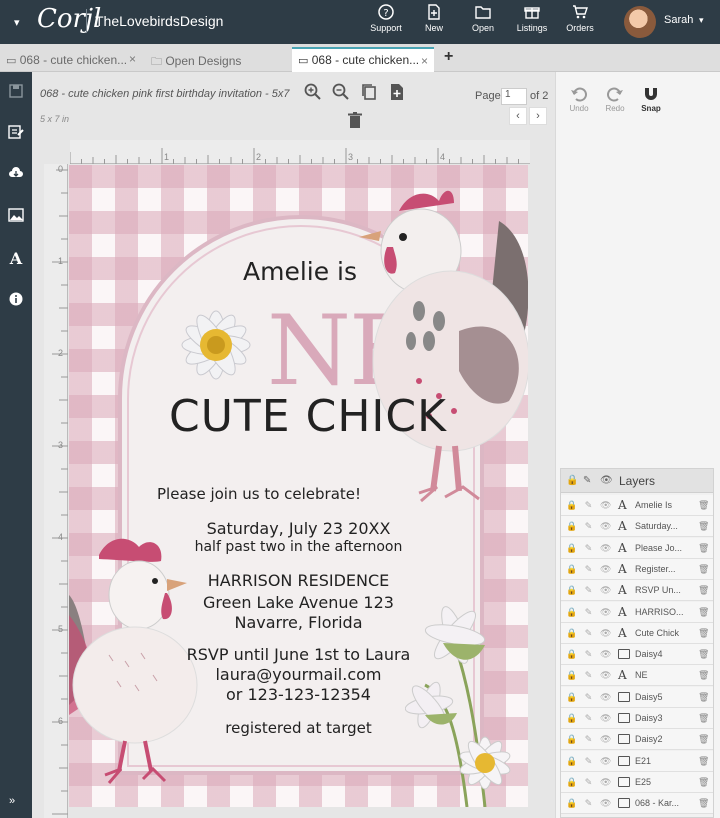 The width and height of the screenshot is (720, 818). What do you see at coordinates (298, 622) in the screenshot?
I see `city-text: Navarre, Florida` at bounding box center [298, 622].